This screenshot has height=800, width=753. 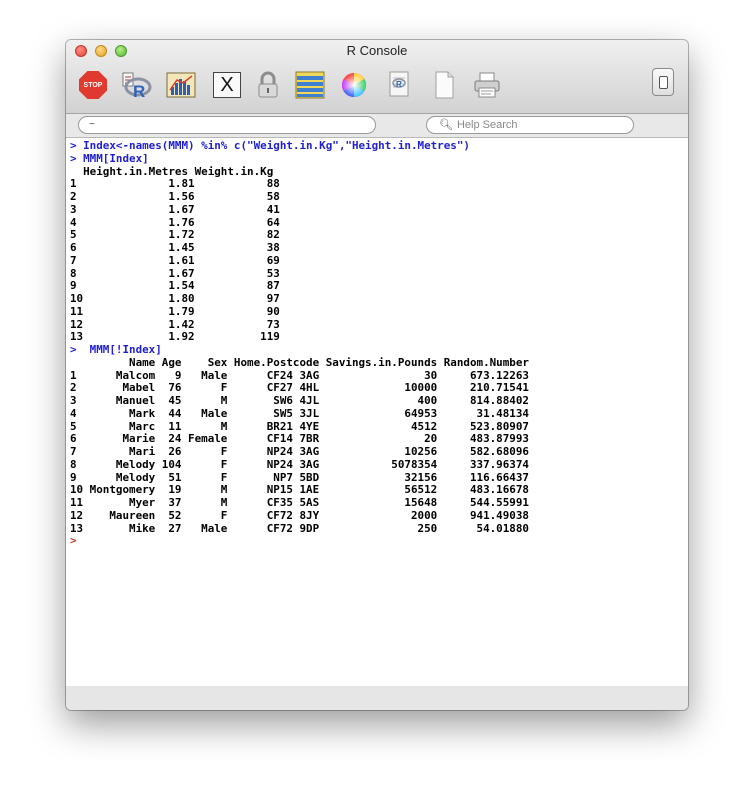 What do you see at coordinates (175, 209) in the screenshot?
I see `console-output-line: 3 1.67 41` at bounding box center [175, 209].